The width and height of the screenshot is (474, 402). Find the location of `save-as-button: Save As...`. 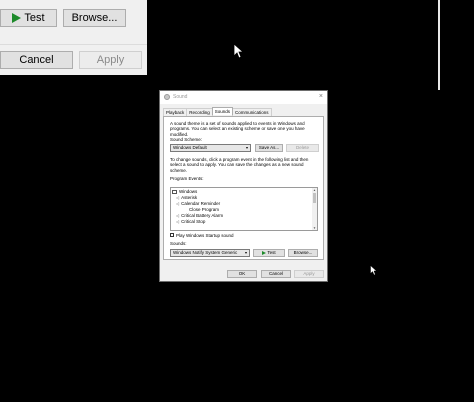

save-as-button: Save As... is located at coordinates (269, 148).